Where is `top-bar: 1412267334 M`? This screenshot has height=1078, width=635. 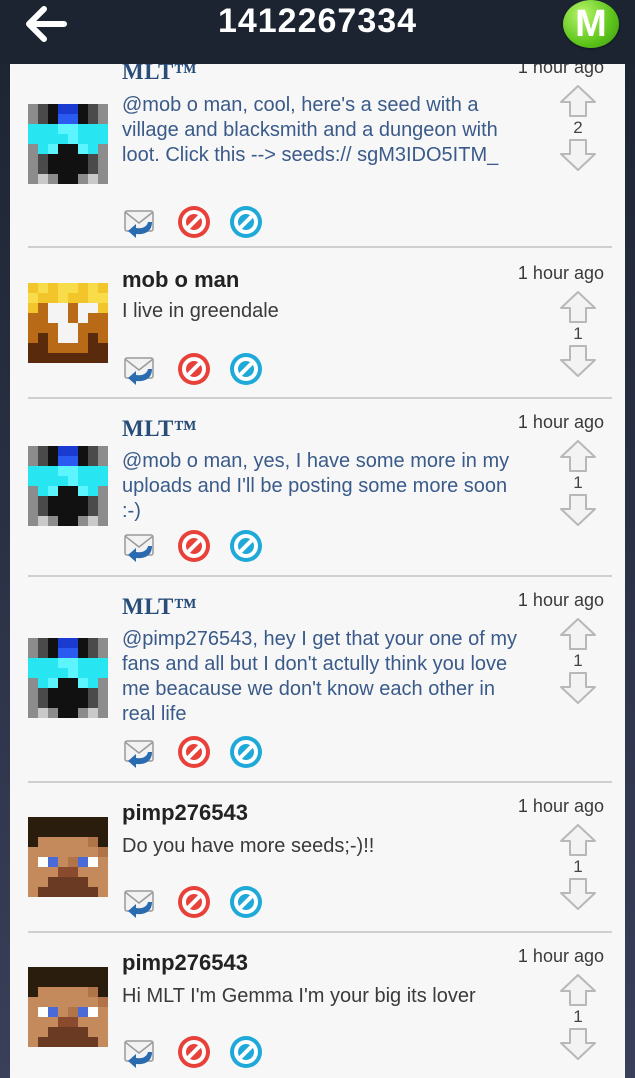
top-bar: 1412267334 M is located at coordinates (317, 32).